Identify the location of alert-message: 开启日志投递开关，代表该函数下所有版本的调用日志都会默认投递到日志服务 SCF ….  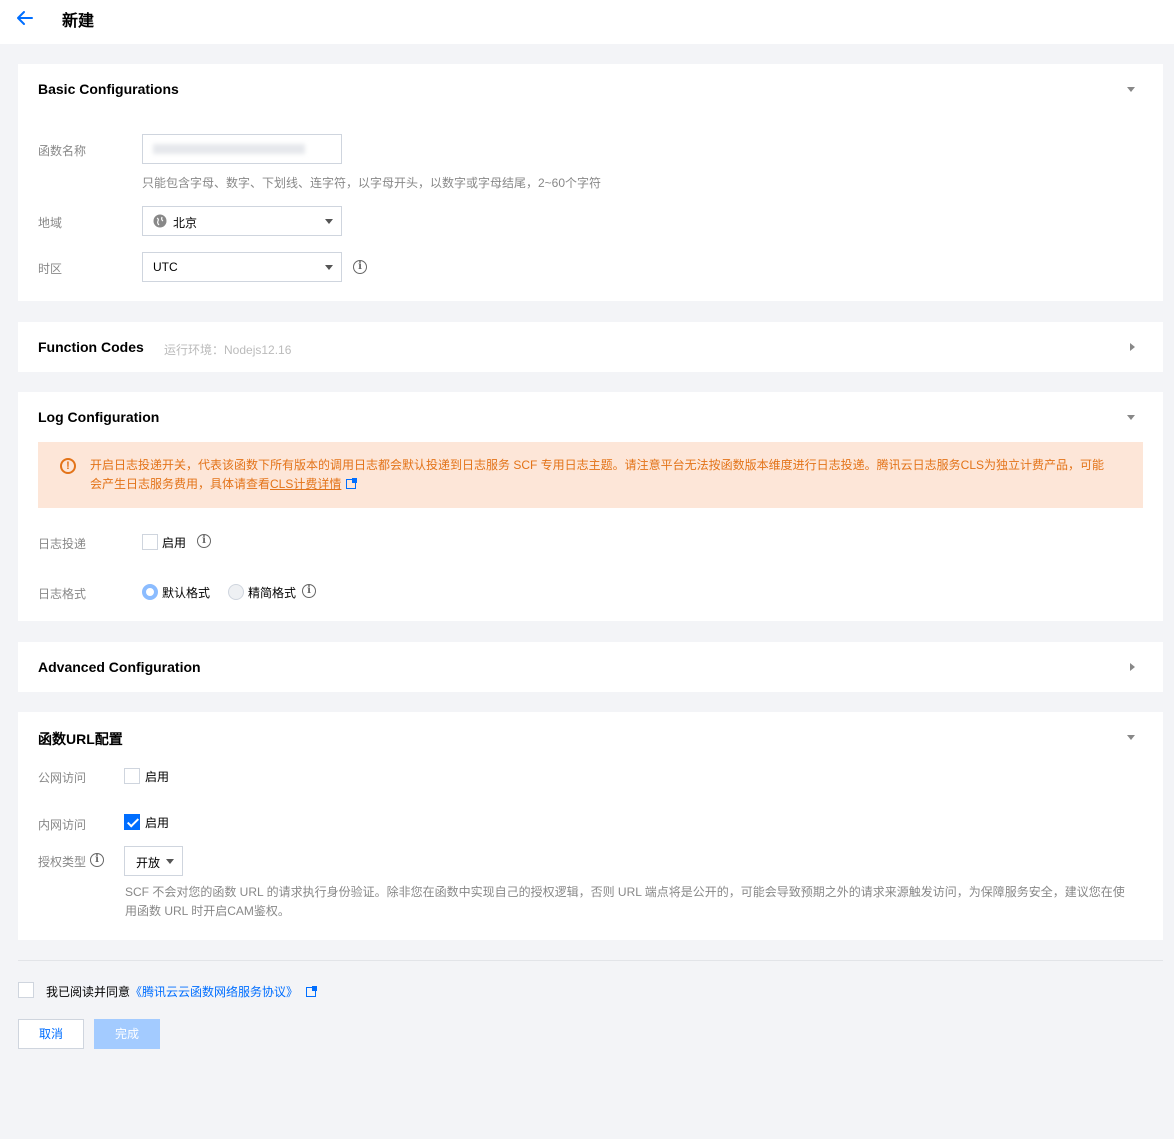
(597, 474).